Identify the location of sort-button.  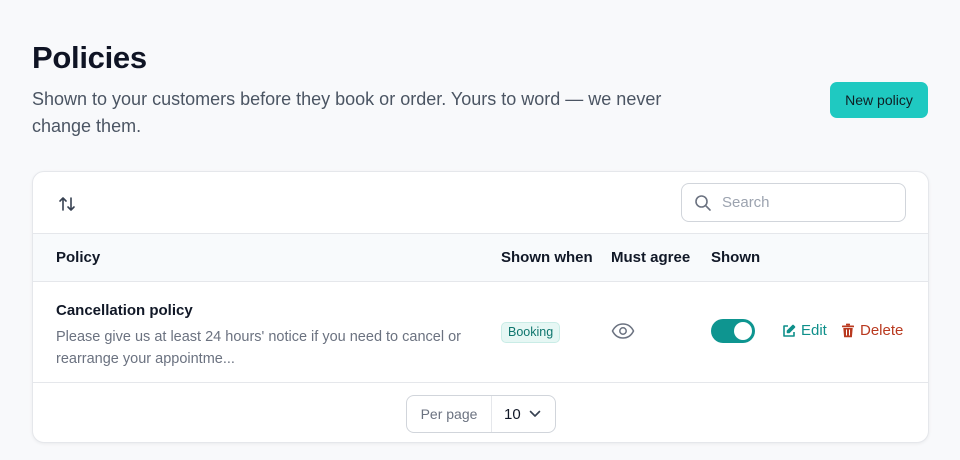
(67, 204).